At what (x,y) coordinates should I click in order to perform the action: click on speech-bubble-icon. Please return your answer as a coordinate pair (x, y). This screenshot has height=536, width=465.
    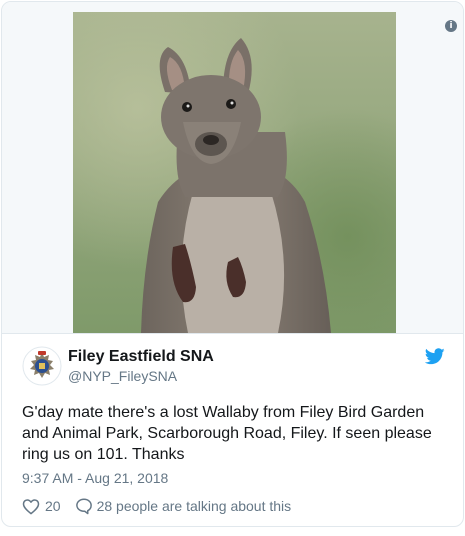
    Looking at the image, I should click on (84, 506).